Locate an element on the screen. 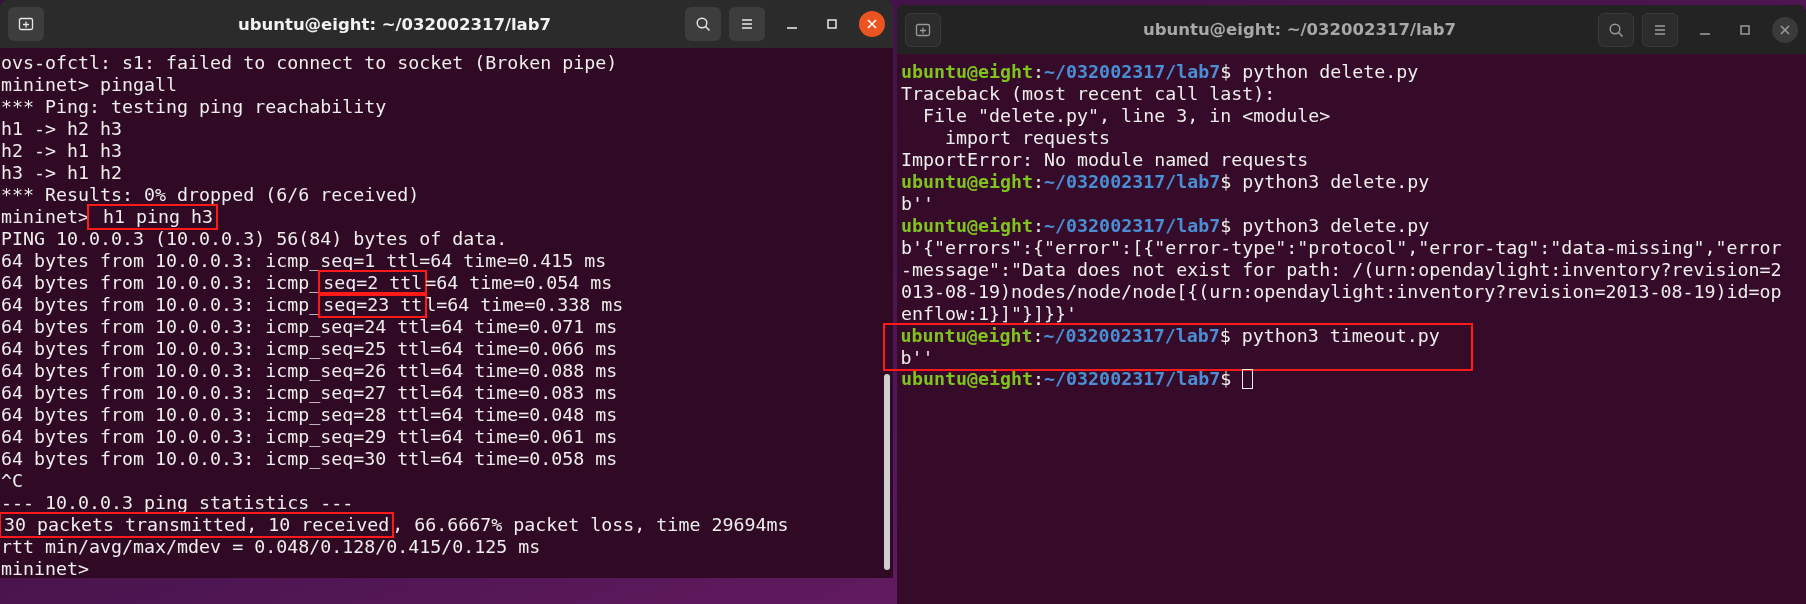 The width and height of the screenshot is (1806, 604). output-text: b'{"errors":{"error":[{"error-type":"protocol","error-tag":"data-missing","error is located at coordinates (1341, 248).